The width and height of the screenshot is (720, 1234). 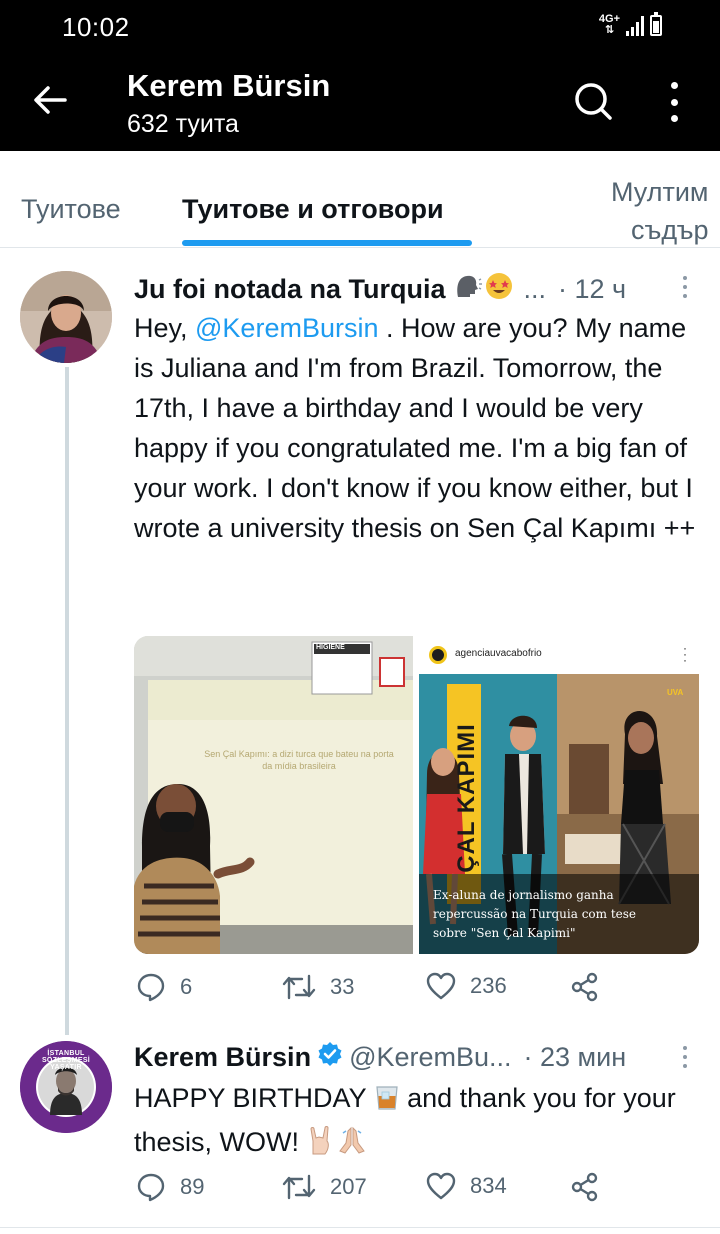 I want to click on slide-label: HIGIENE, so click(x=330, y=647).